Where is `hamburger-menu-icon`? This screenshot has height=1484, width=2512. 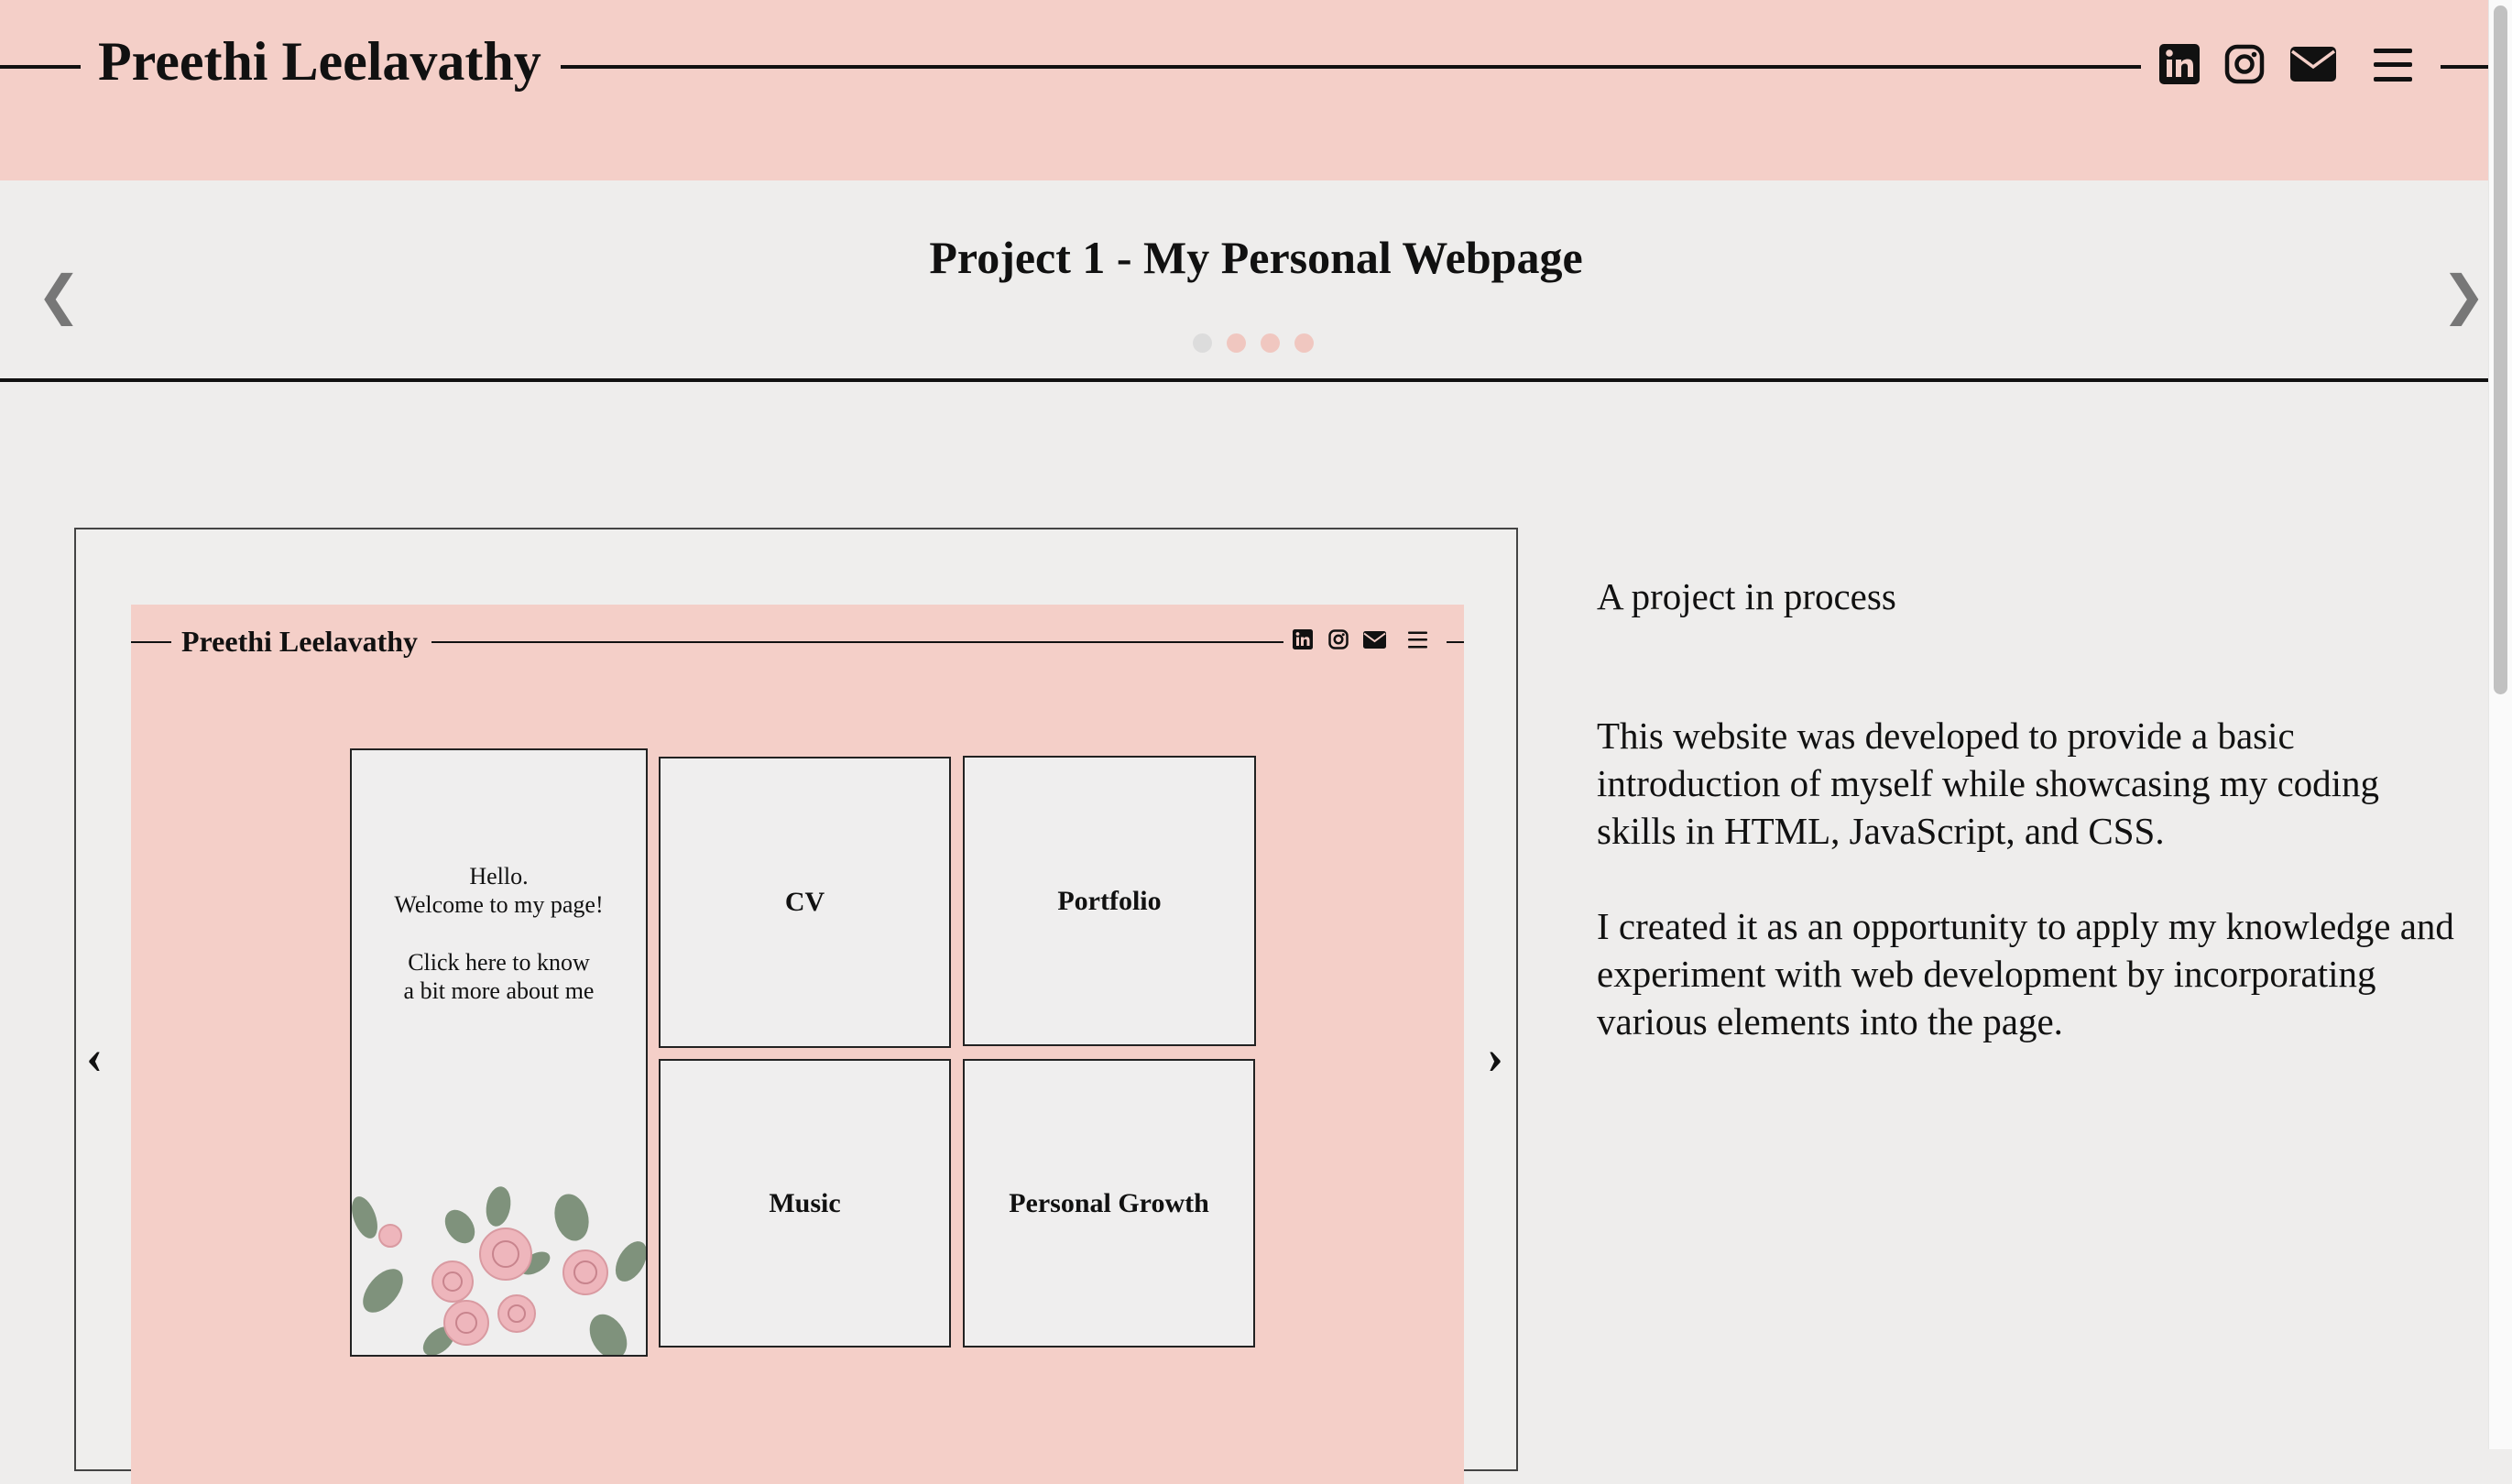
hamburger-menu-icon is located at coordinates (2393, 65).